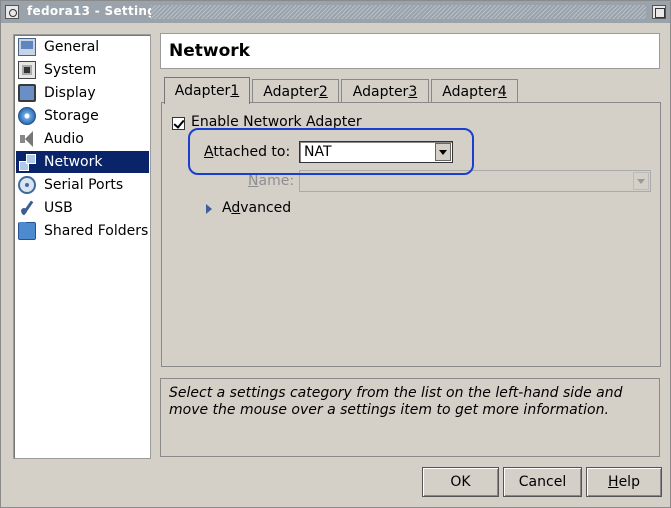 The image size is (671, 508). Describe the element at coordinates (276, 181) in the screenshot. I see `name-text: ame:` at that location.